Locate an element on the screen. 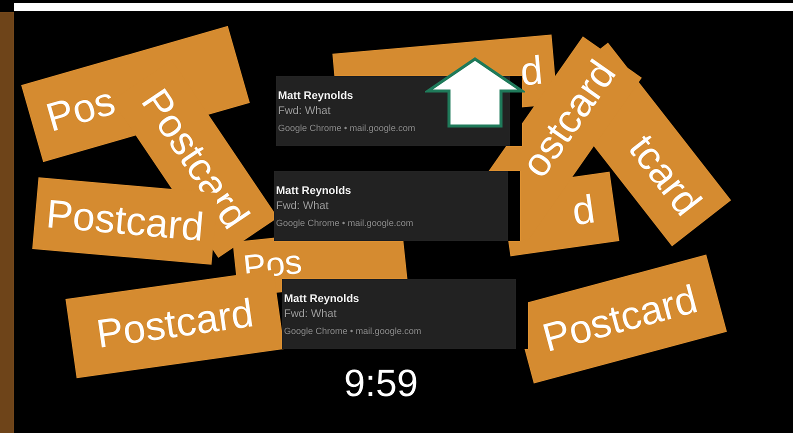  clock-time: 9:59 is located at coordinates (381, 384).